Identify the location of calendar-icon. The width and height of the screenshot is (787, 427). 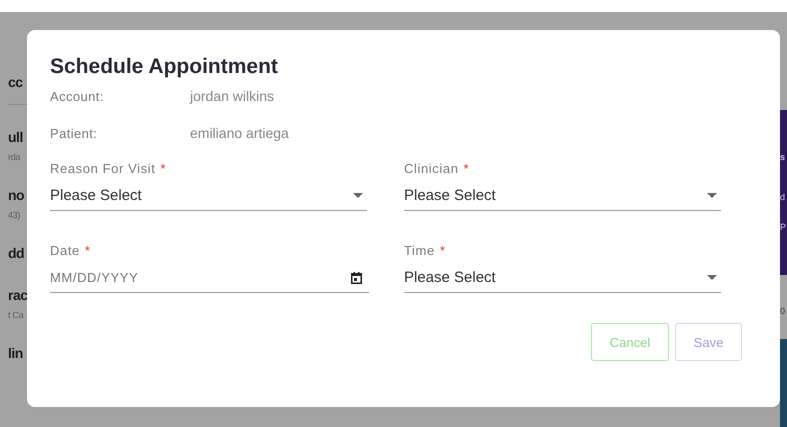
(356, 278).